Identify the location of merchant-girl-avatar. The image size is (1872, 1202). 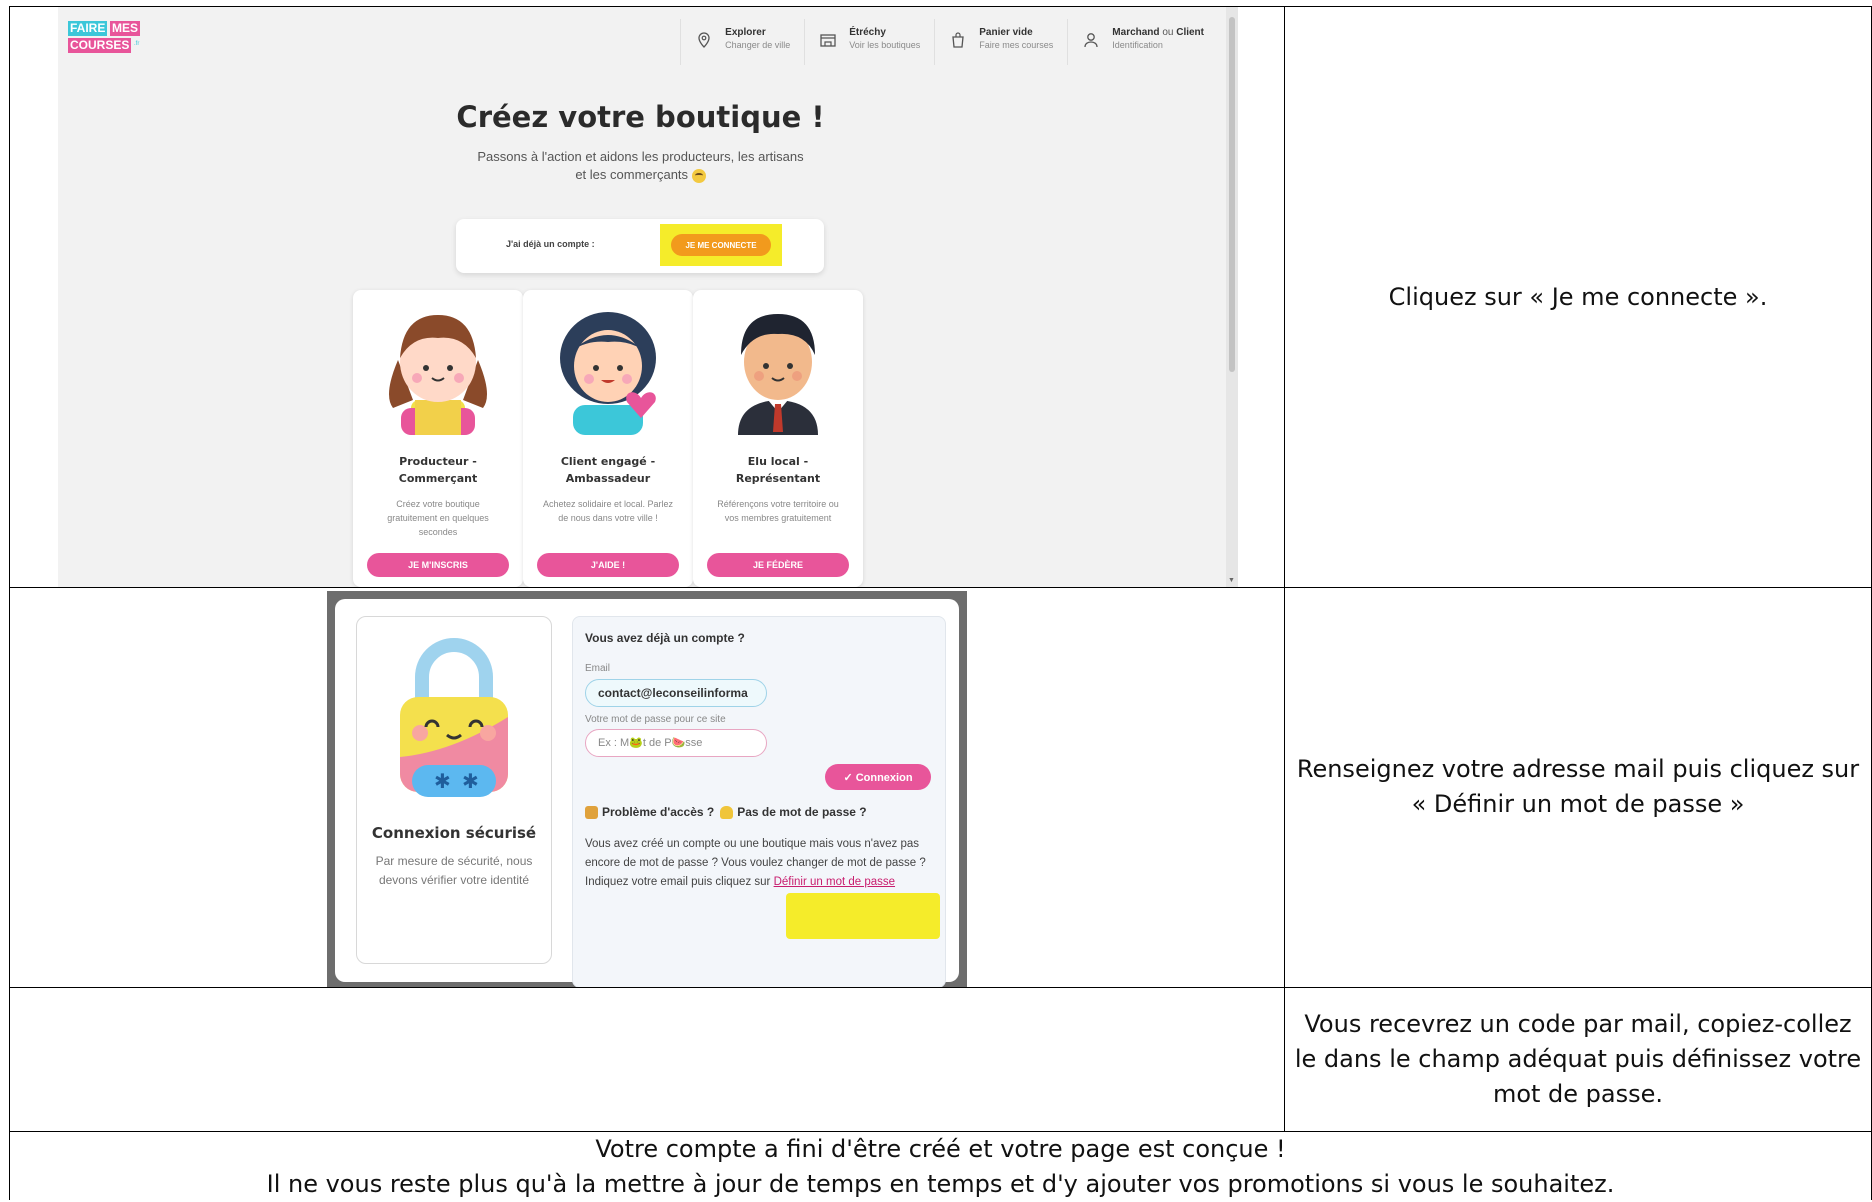
(438, 375).